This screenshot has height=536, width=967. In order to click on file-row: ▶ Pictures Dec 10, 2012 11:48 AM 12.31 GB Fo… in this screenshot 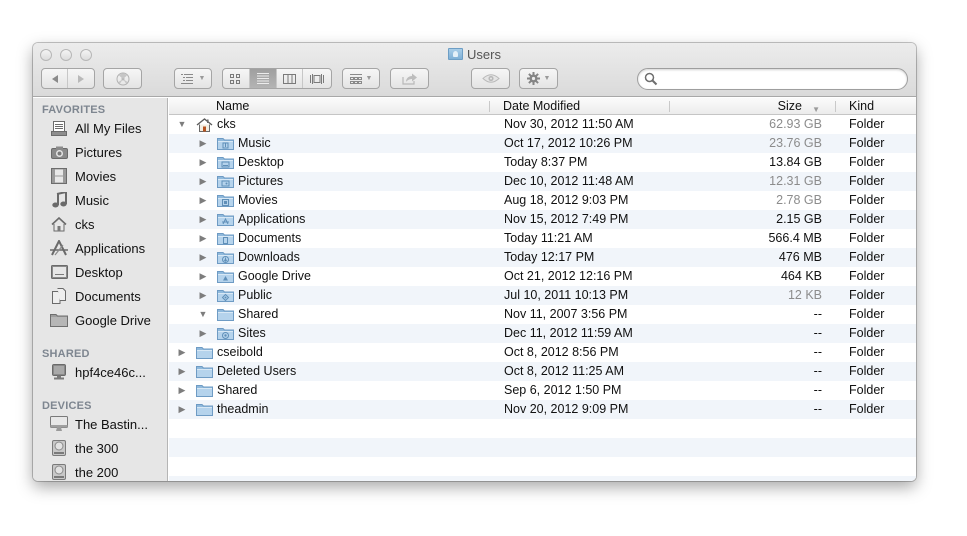, I will do `click(542, 181)`.